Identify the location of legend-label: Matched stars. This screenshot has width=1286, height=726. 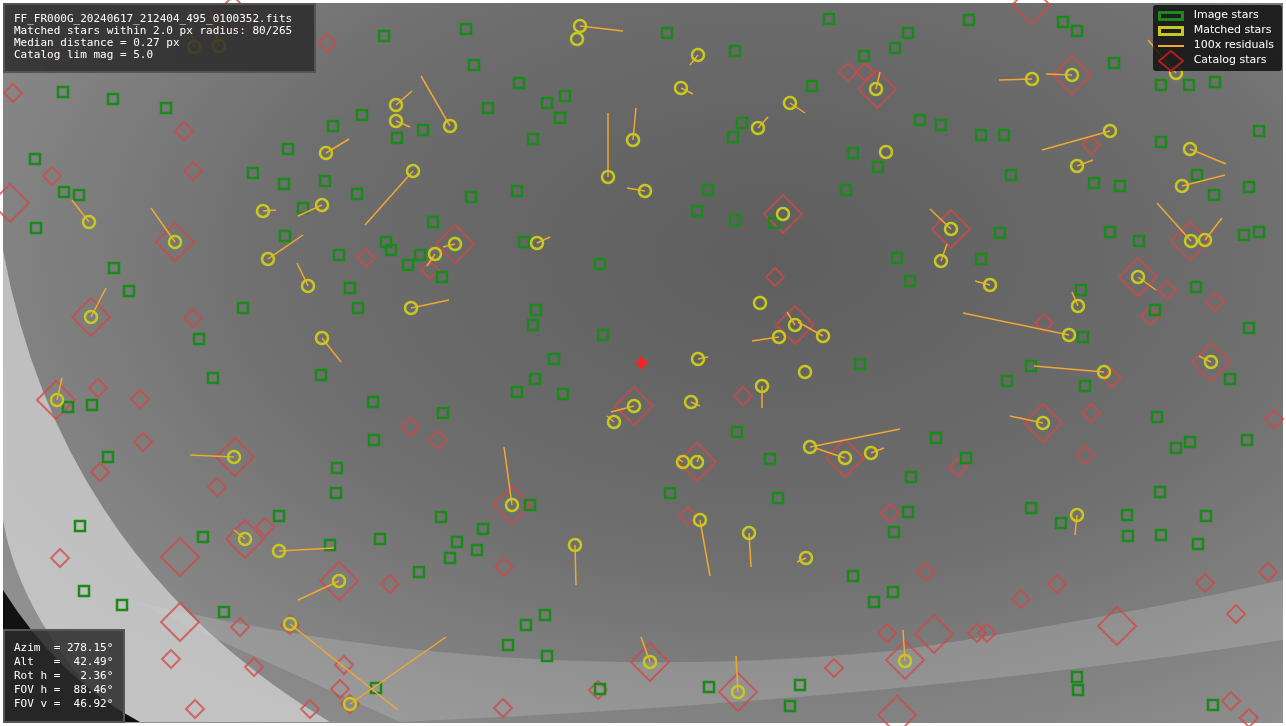
(1233, 30).